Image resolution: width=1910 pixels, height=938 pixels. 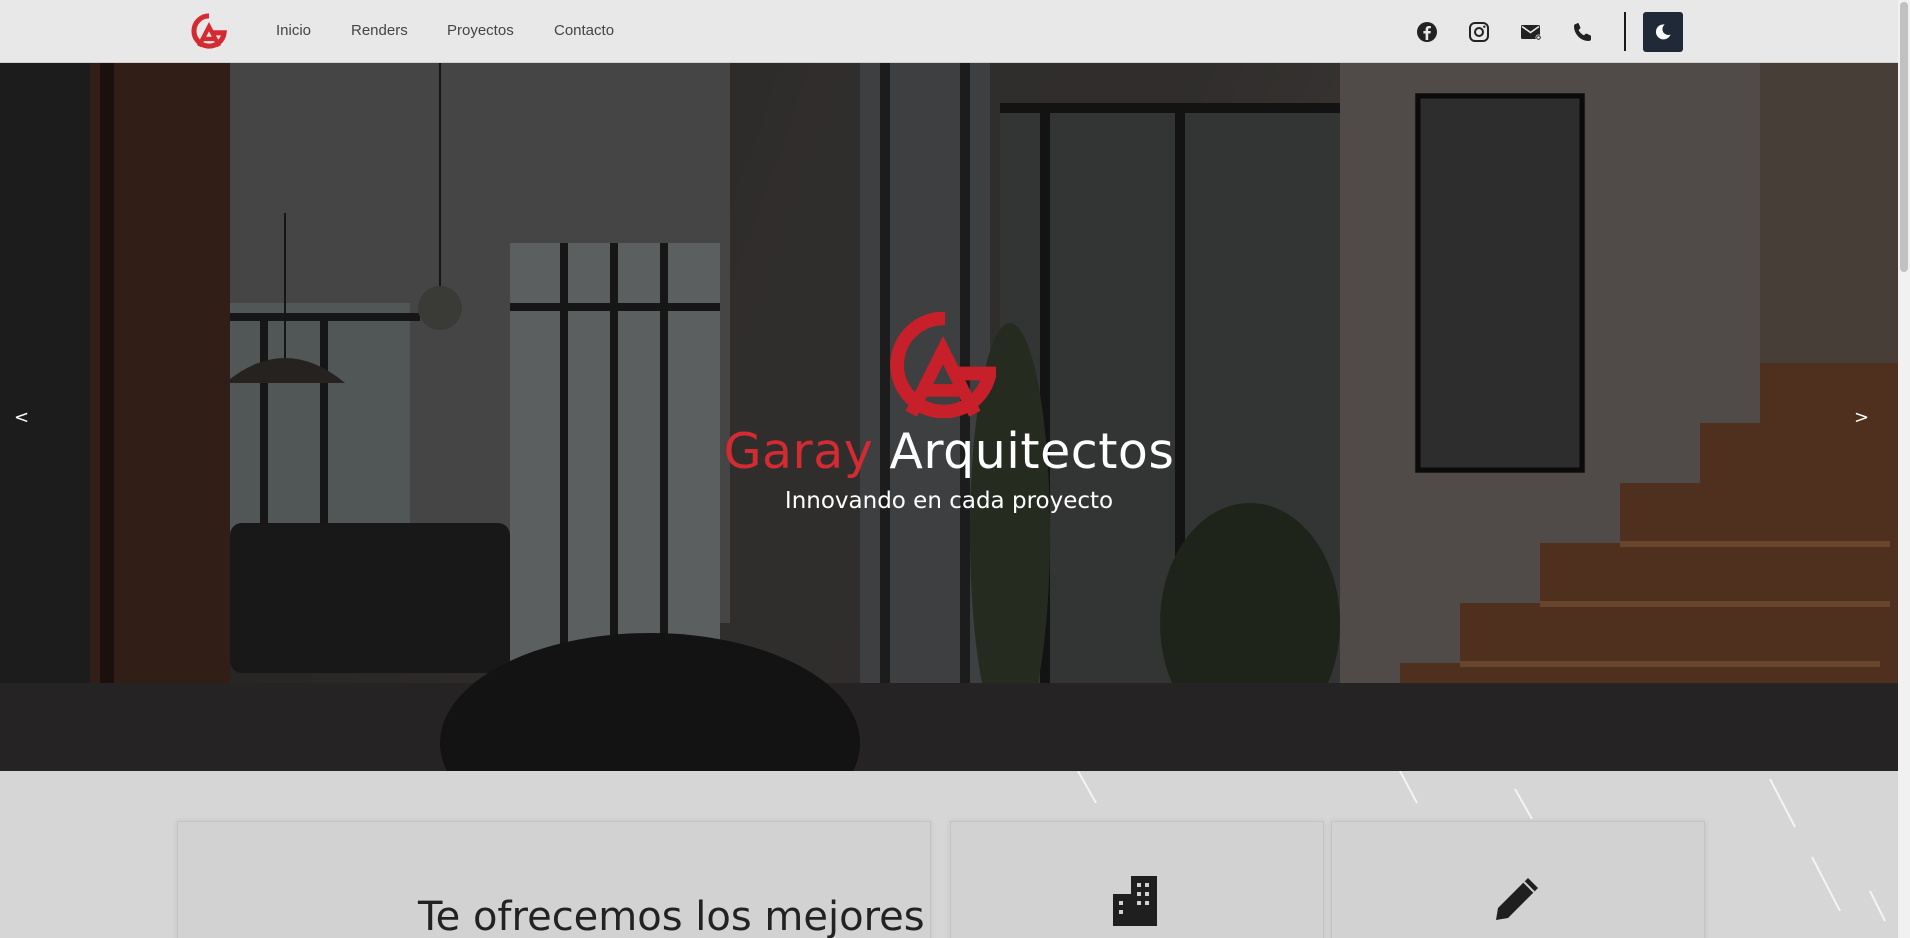 What do you see at coordinates (209, 31) in the screenshot?
I see `logo-icon` at bounding box center [209, 31].